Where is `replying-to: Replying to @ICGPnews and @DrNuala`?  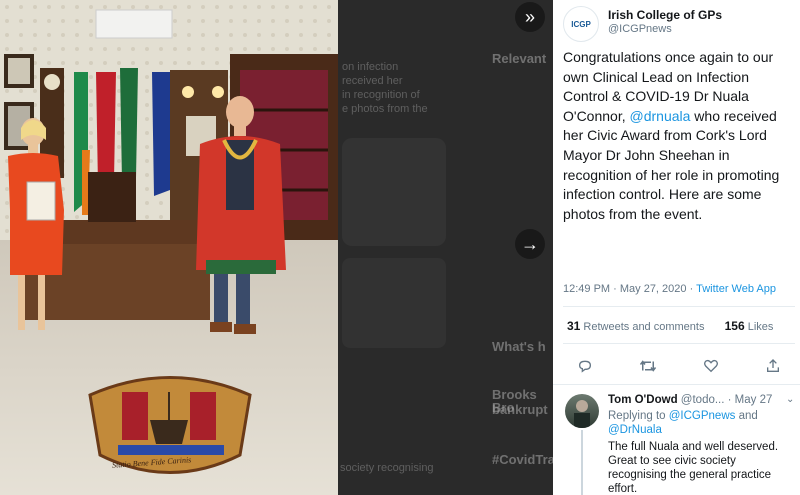 replying-to: Replying to @ICGPnews and @DrNuala is located at coordinates (700, 423).